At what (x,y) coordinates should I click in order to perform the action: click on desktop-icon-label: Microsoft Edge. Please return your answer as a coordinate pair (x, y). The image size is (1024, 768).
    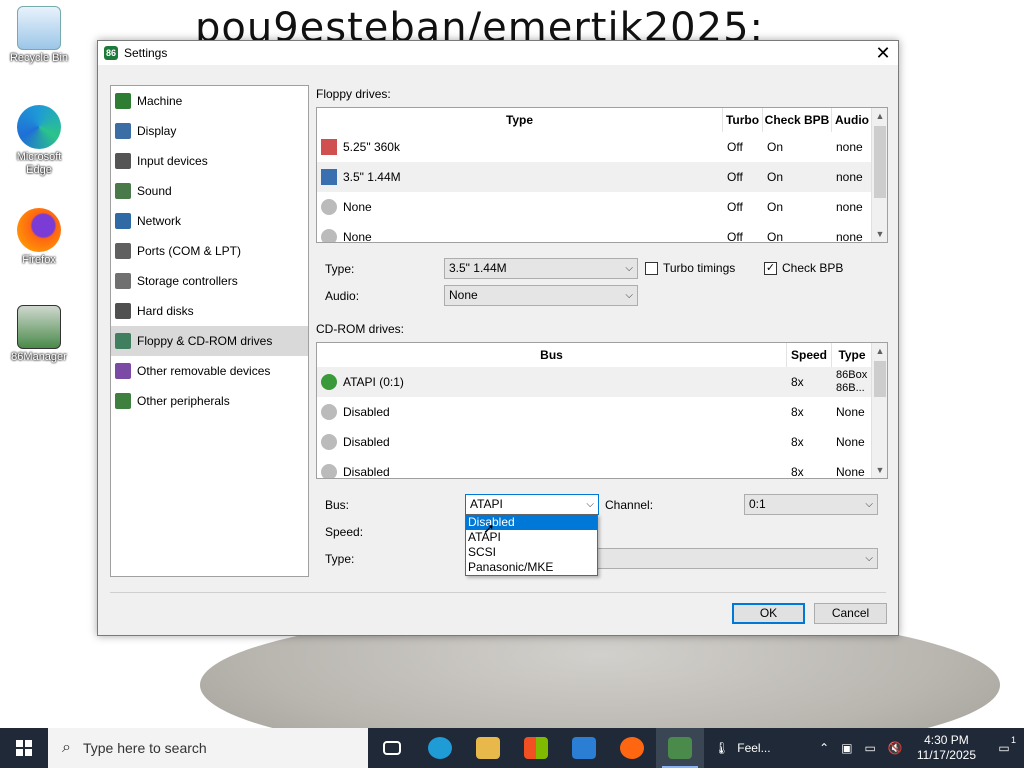
    Looking at the image, I should click on (39, 163).